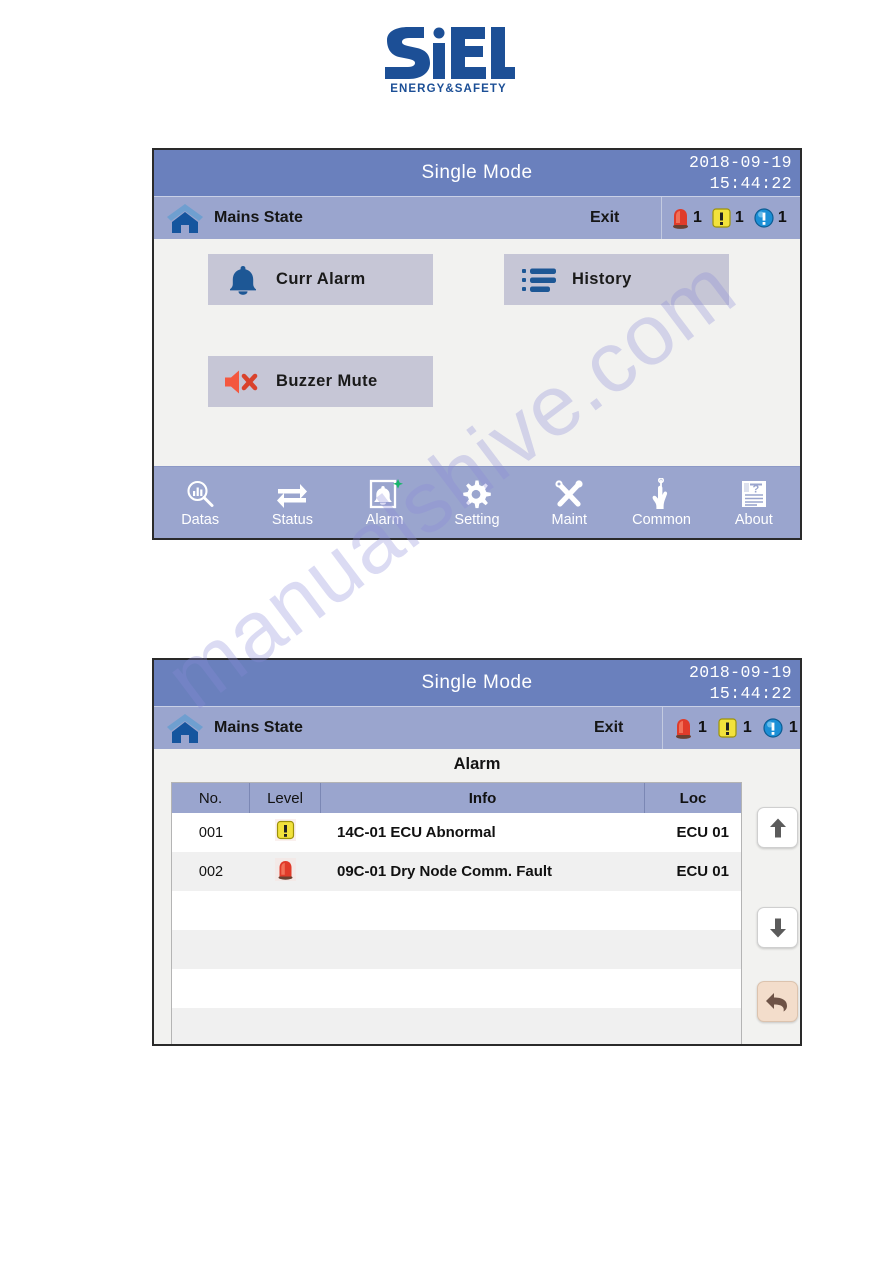 The height and width of the screenshot is (1263, 893). I want to click on nav-label: Datas, so click(200, 520).